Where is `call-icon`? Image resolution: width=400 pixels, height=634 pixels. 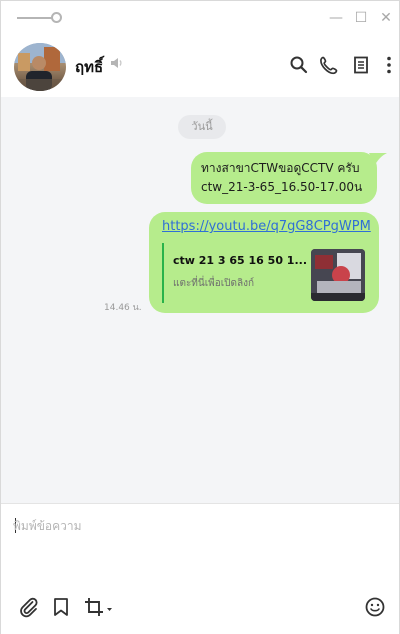
call-icon is located at coordinates (329, 65).